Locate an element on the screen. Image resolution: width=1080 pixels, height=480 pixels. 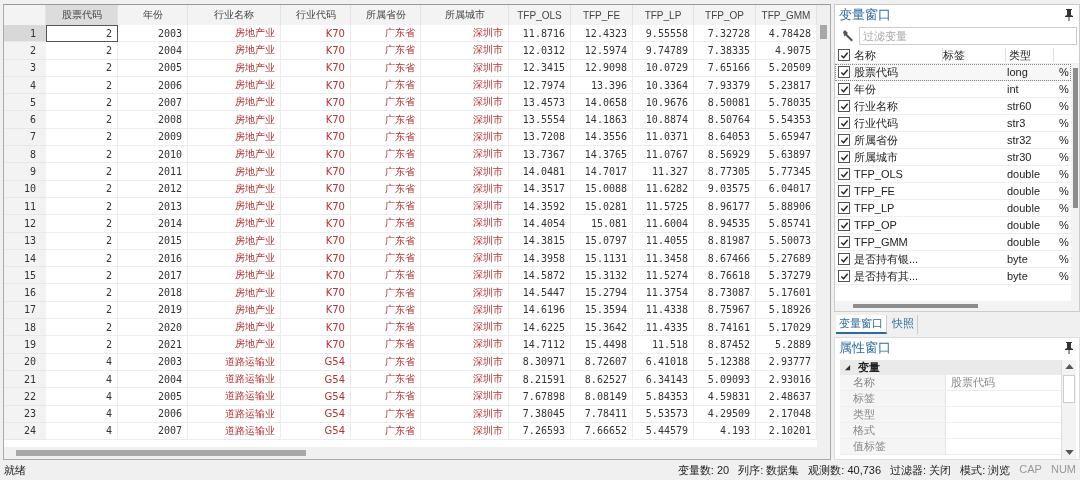
column-header: 行业代码 is located at coordinates (316, 15).